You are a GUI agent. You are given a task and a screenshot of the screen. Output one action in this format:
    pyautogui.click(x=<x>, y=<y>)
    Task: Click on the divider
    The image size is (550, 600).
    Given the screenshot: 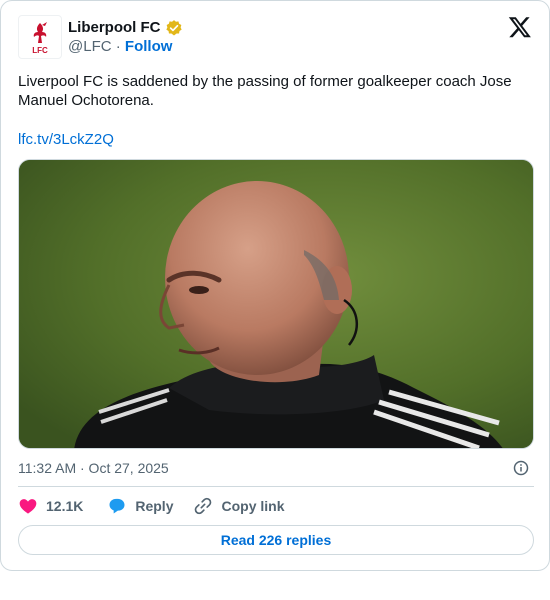 What is the action you would take?
    pyautogui.click(x=276, y=486)
    